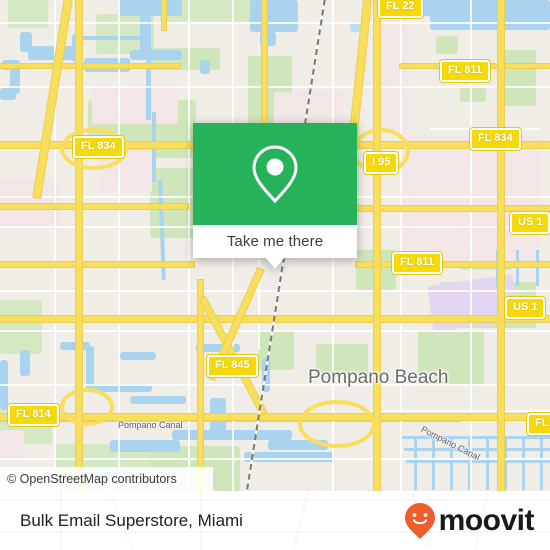 This screenshot has height=550, width=550. Describe the element at coordinates (275, 520) in the screenshot. I see `footer-bar: Bulk Email Superstore, Miami moovit` at that location.